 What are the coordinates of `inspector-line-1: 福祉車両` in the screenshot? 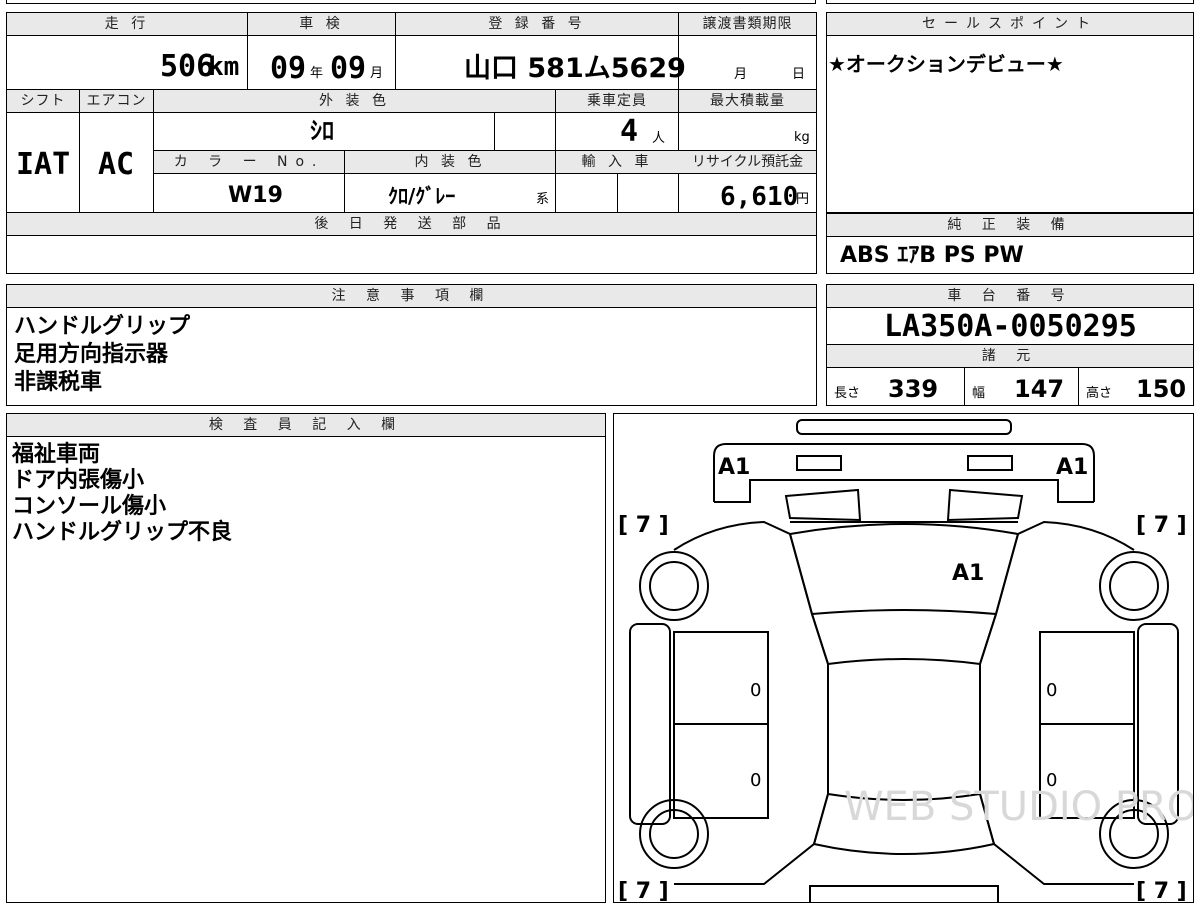 It's located at (56, 454).